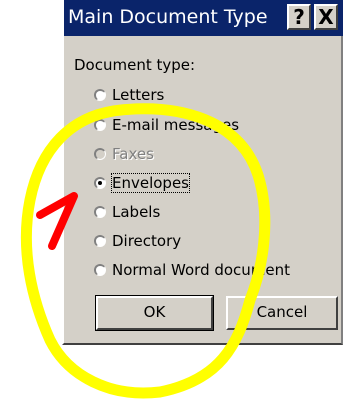 Image resolution: width=343 pixels, height=402 pixels. What do you see at coordinates (326, 17) in the screenshot?
I see `close-button: X` at bounding box center [326, 17].